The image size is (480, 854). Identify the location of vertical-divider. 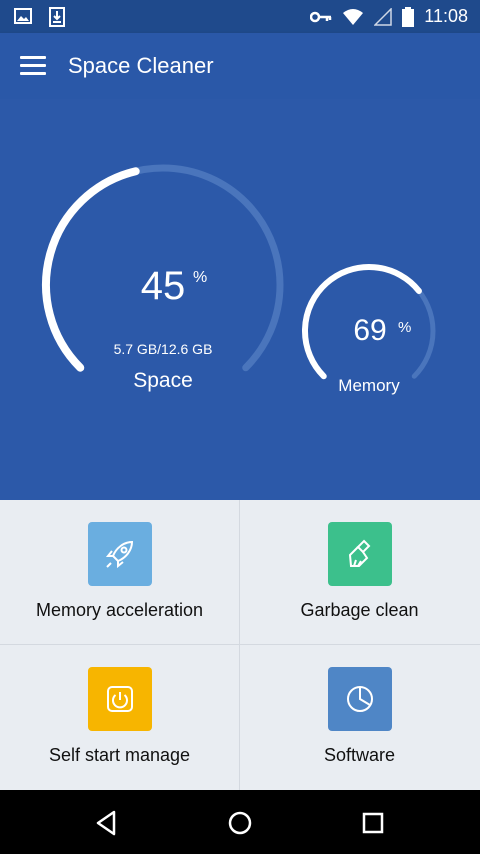
(239, 645).